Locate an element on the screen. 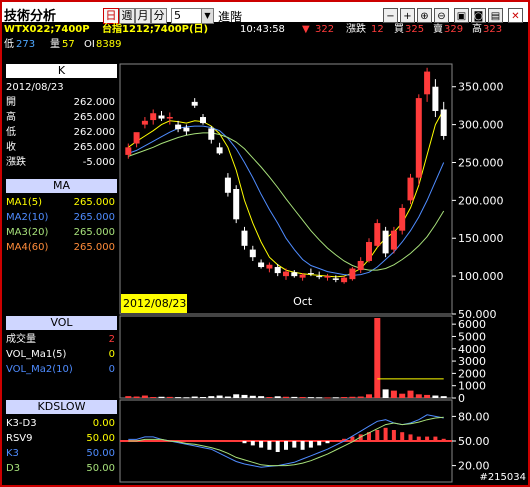 Image resolution: width=530 pixels, height=487 pixels. watermark-id: #215034 is located at coordinates (502, 477).